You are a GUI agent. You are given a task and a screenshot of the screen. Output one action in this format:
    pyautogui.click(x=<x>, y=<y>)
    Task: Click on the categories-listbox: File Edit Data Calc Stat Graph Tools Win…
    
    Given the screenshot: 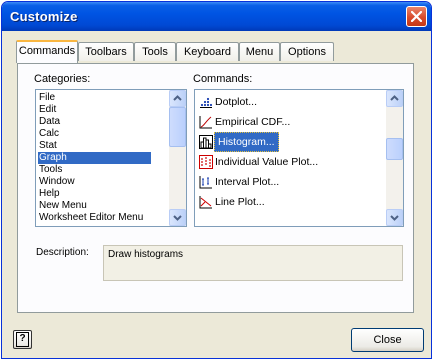 What is the action you would take?
    pyautogui.click(x=111, y=158)
    